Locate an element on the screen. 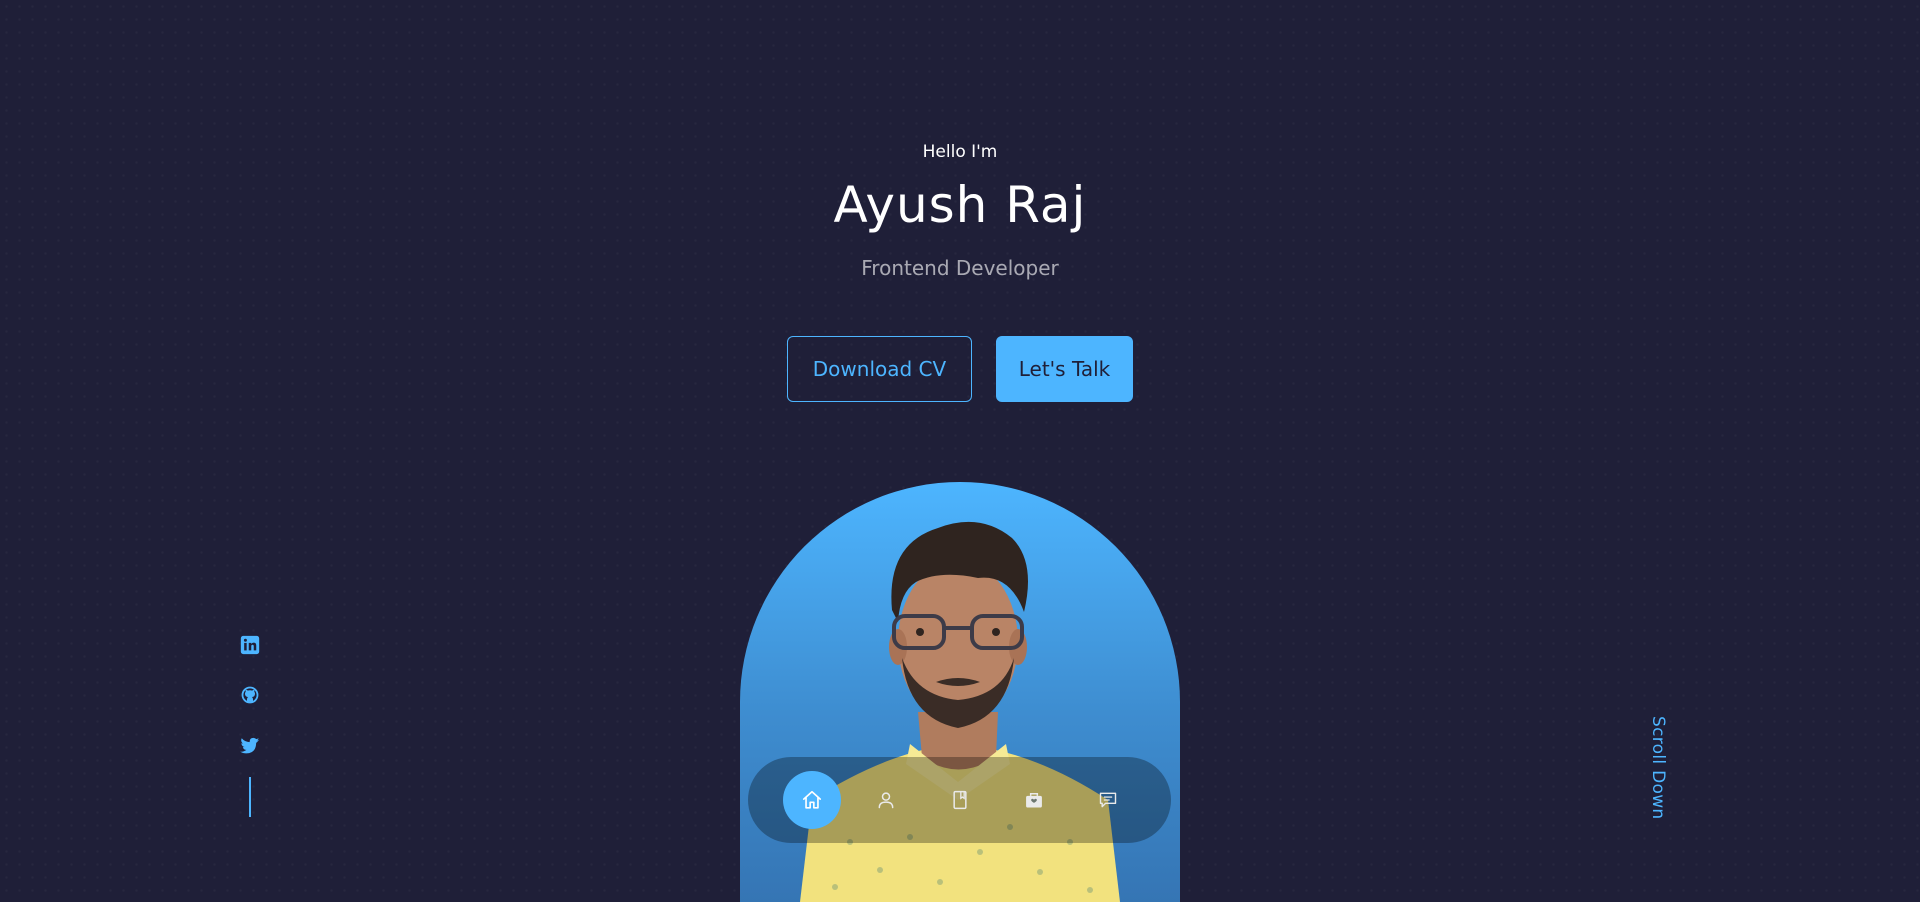 The height and width of the screenshot is (902, 1920). bottom-nav is located at coordinates (959, 800).